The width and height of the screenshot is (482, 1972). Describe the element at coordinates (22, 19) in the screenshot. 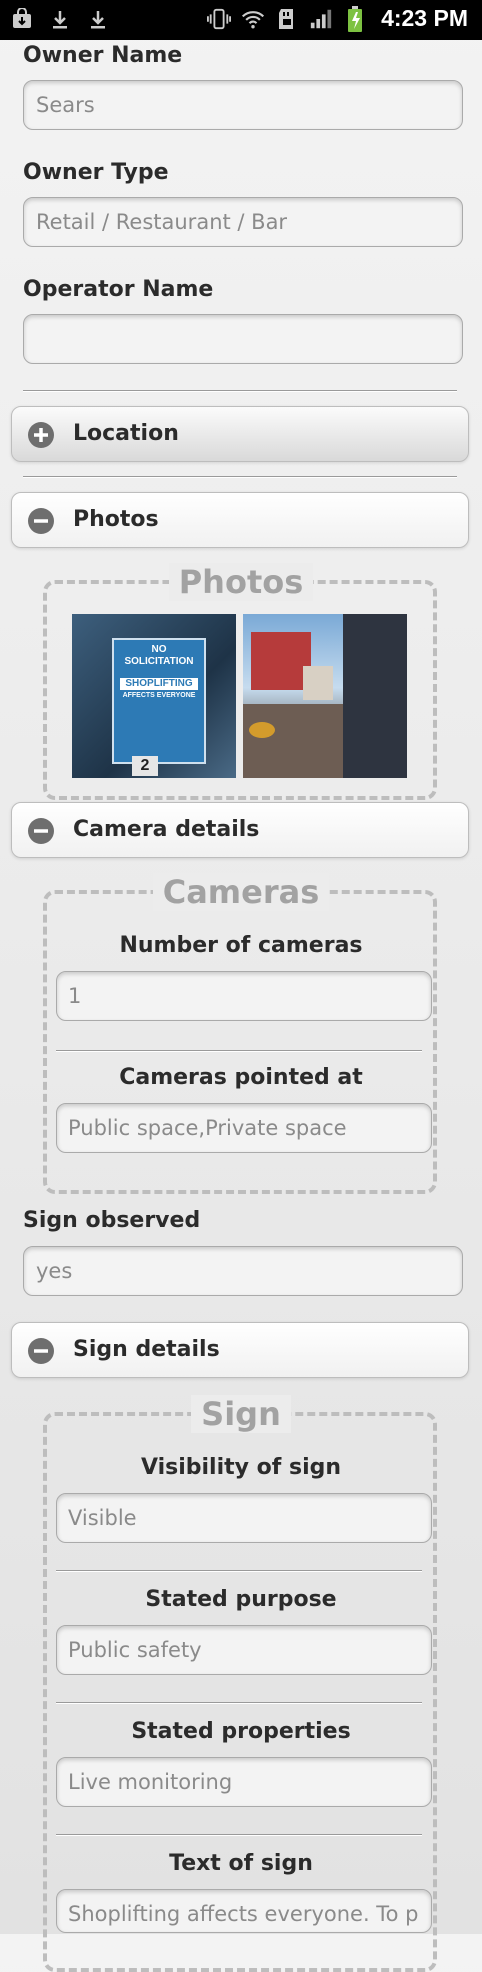

I see `bag-download-icon` at that location.